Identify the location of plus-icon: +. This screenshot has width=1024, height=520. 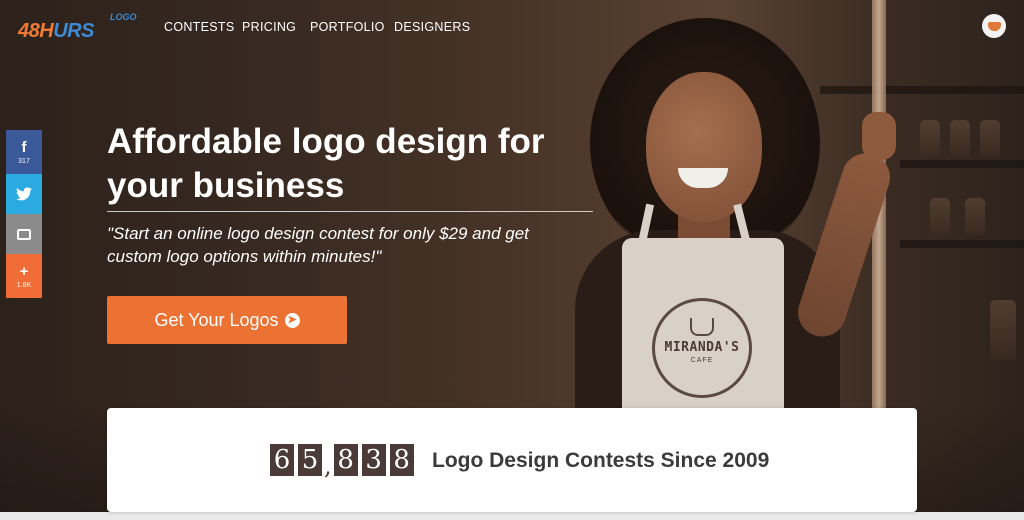
(24, 271).